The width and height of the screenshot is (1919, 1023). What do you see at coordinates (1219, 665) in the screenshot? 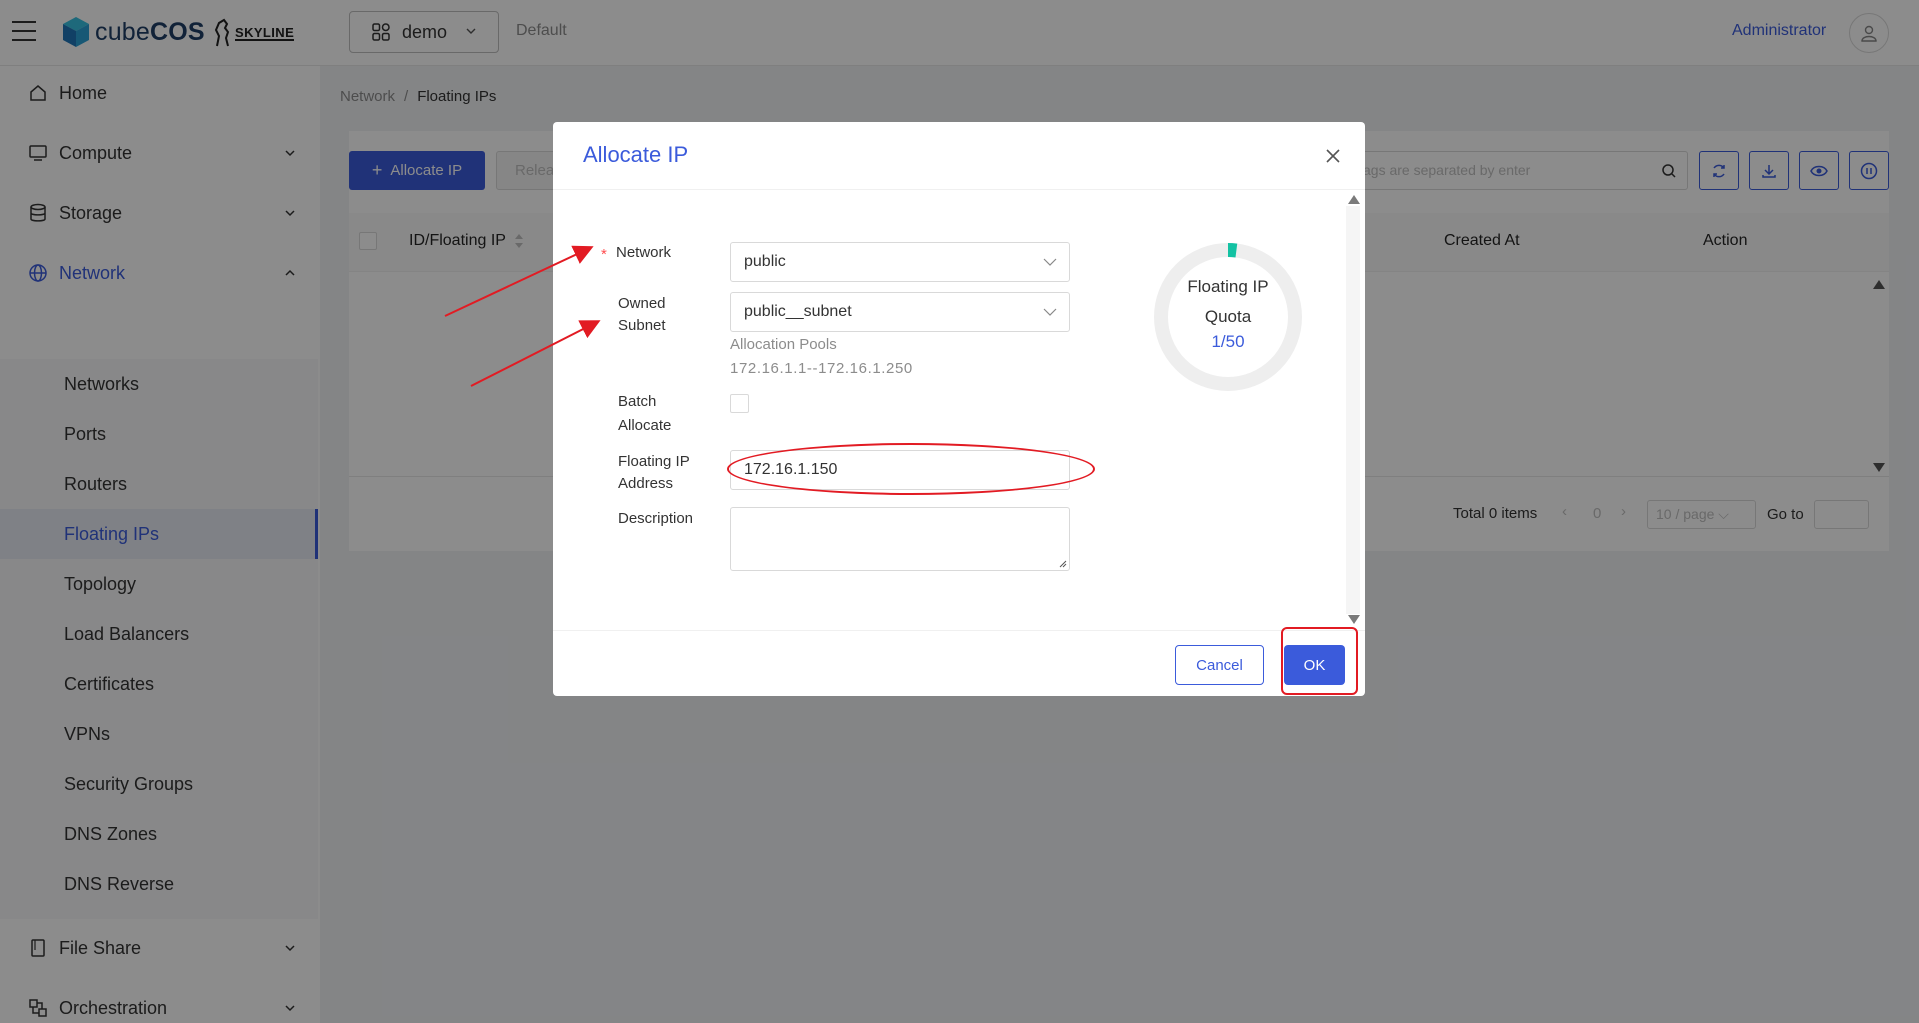
I see `cancel-button: Cancel` at bounding box center [1219, 665].